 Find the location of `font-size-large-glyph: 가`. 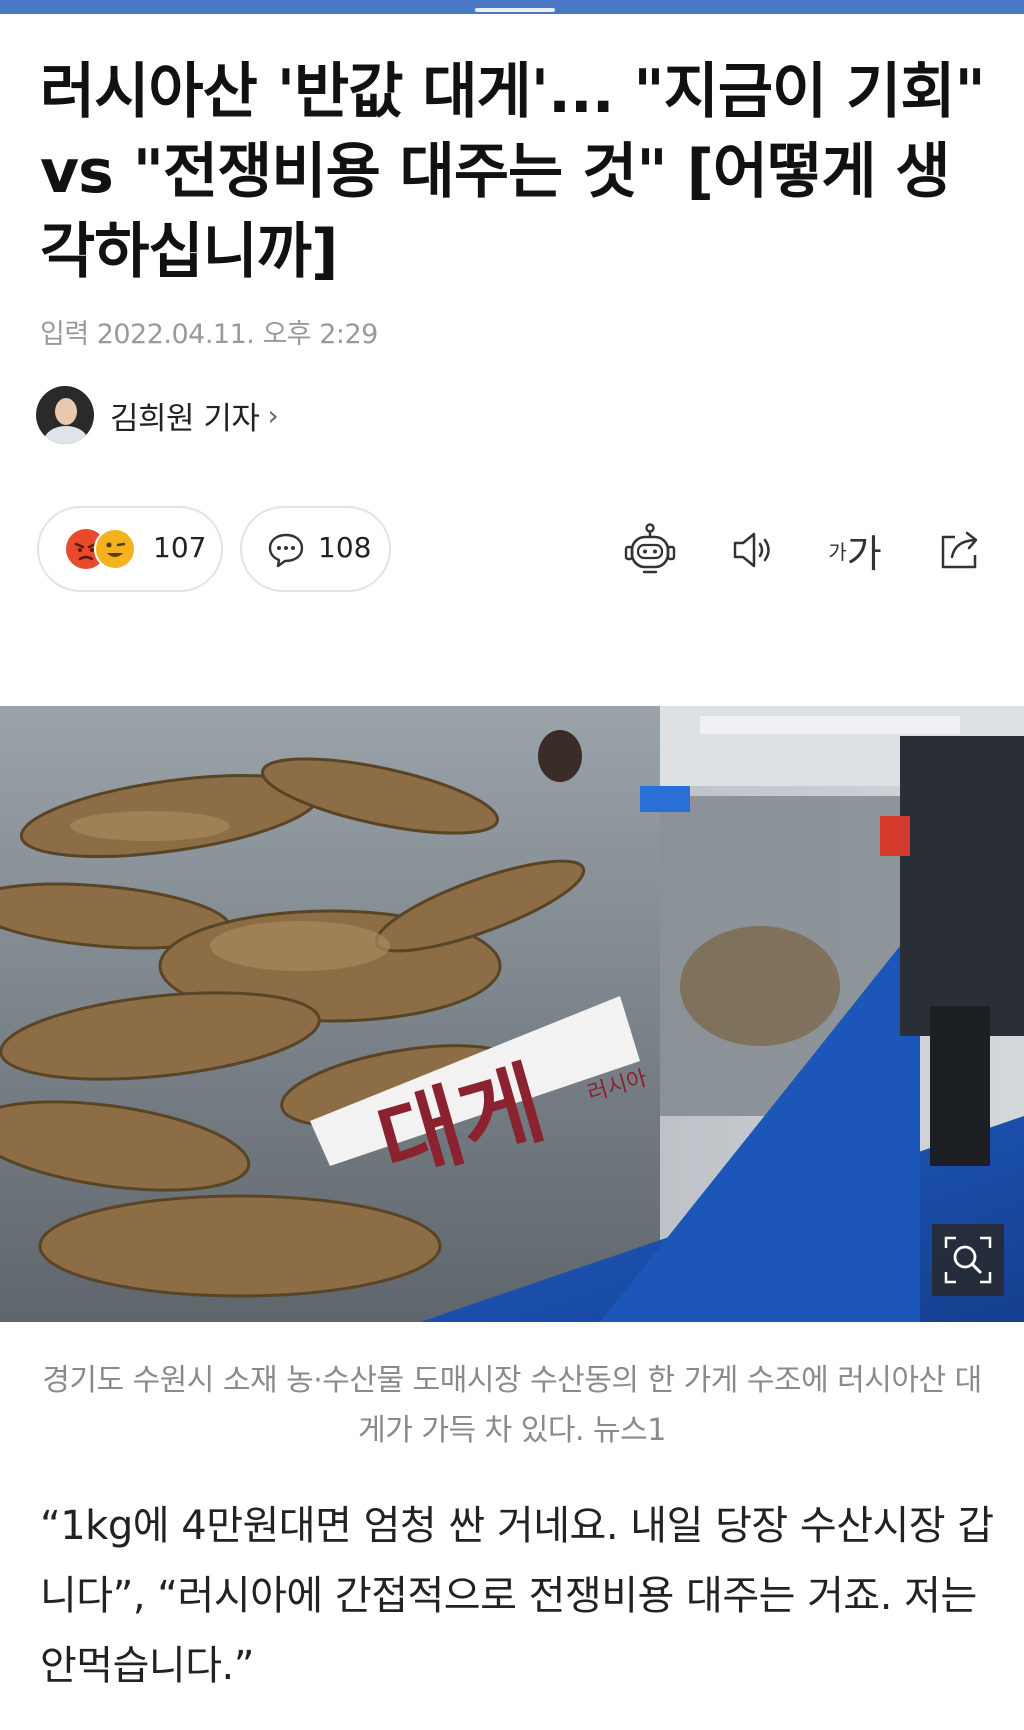

font-size-large-glyph: 가 is located at coordinates (864, 553).